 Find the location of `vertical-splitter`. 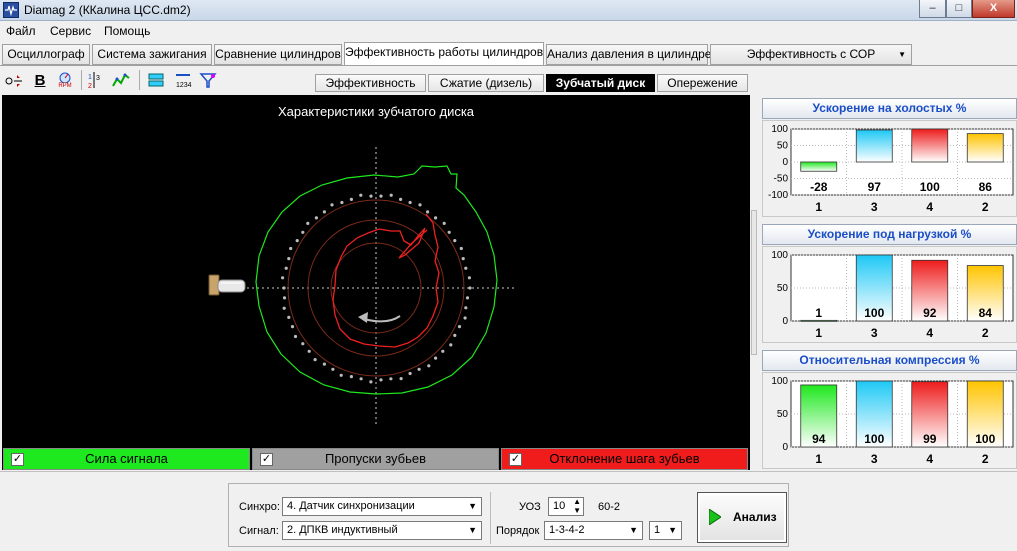

vertical-splitter is located at coordinates (754, 282).